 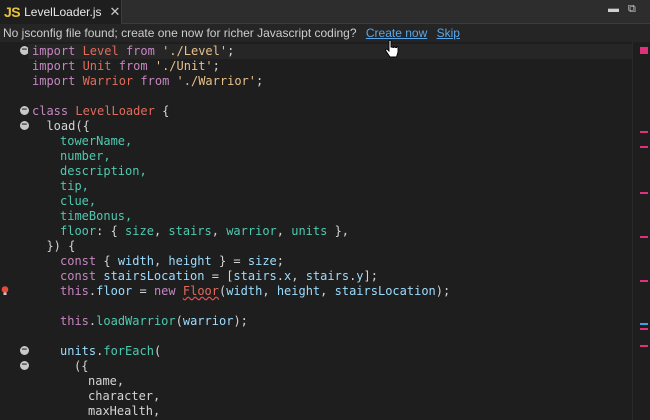 I want to click on javascript-file-icon: JS, so click(x=12, y=12).